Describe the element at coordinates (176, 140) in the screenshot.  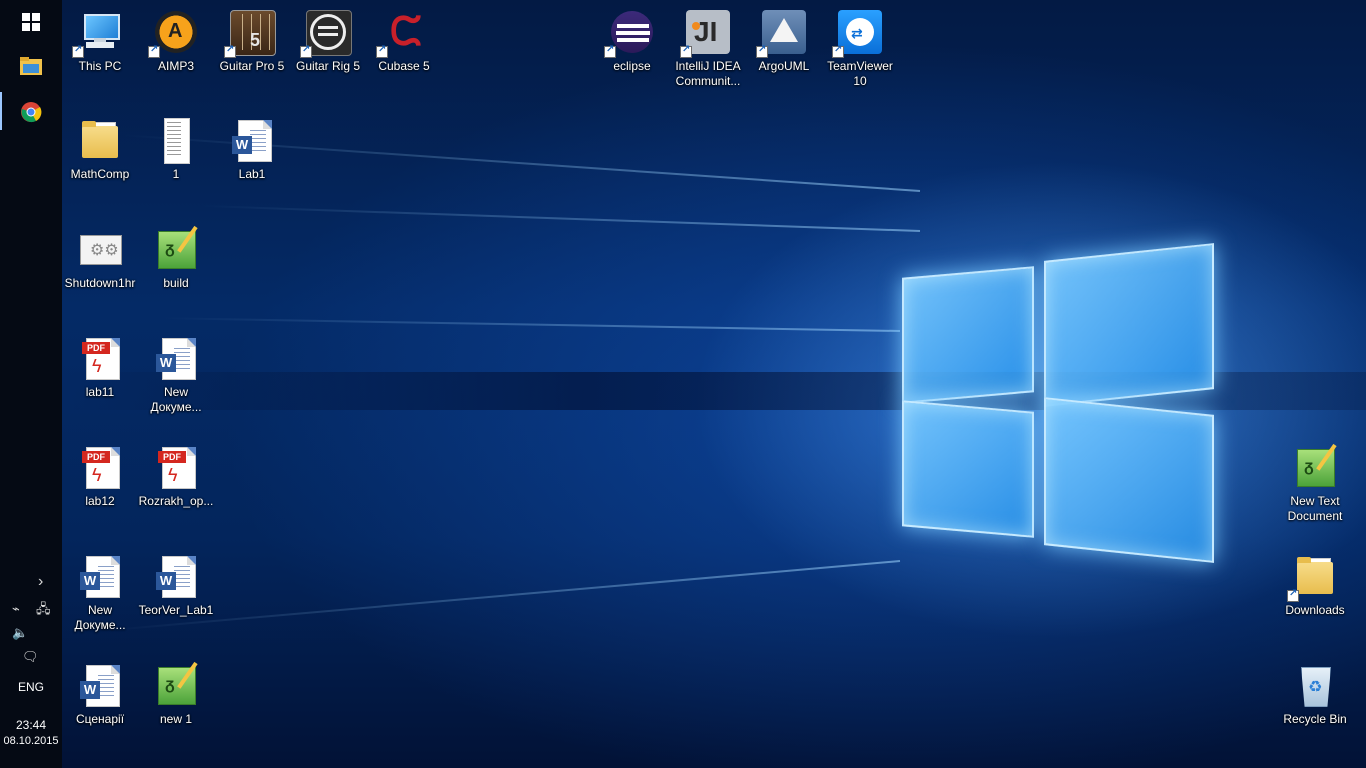
I see `text-file-icon` at that location.